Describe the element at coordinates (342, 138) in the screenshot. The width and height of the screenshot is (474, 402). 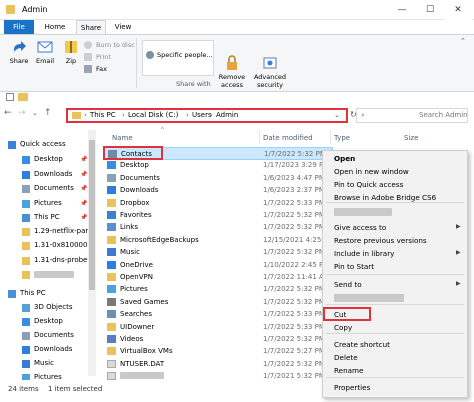
I see `column-type: Type` at that location.